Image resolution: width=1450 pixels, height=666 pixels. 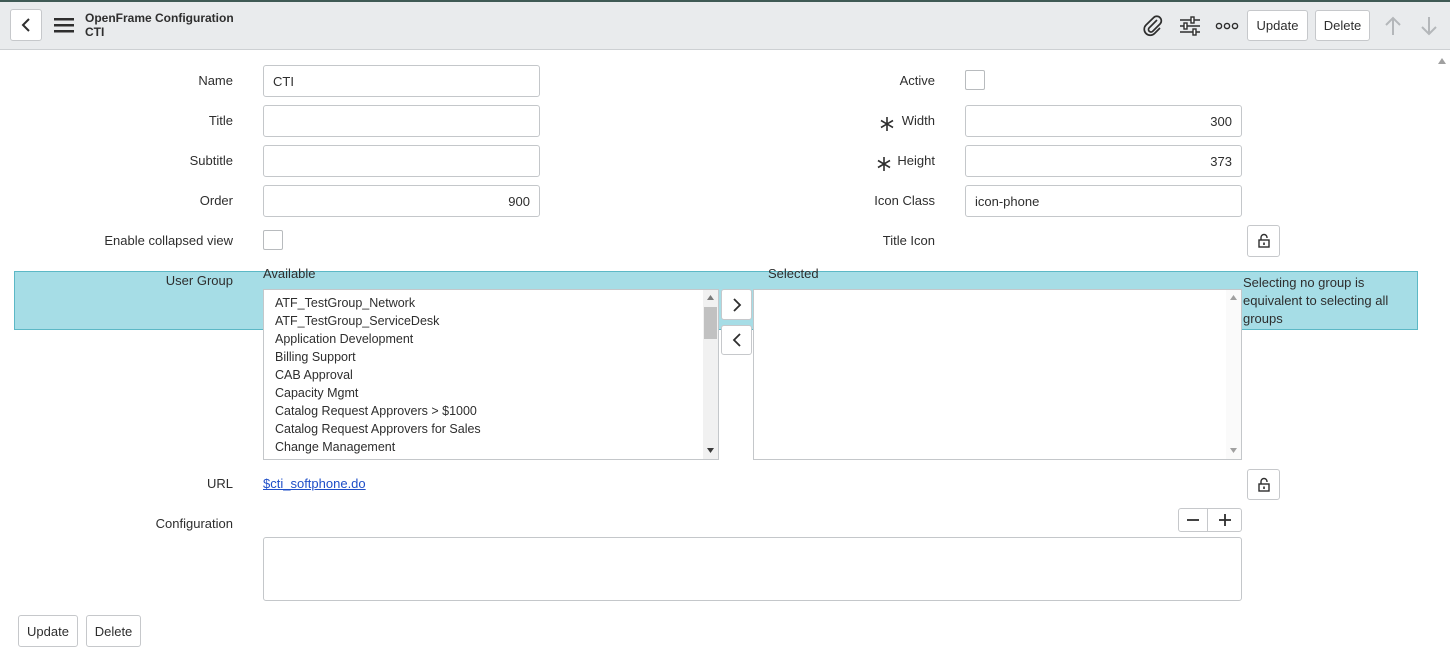 I want to click on back-button, so click(x=26, y=25).